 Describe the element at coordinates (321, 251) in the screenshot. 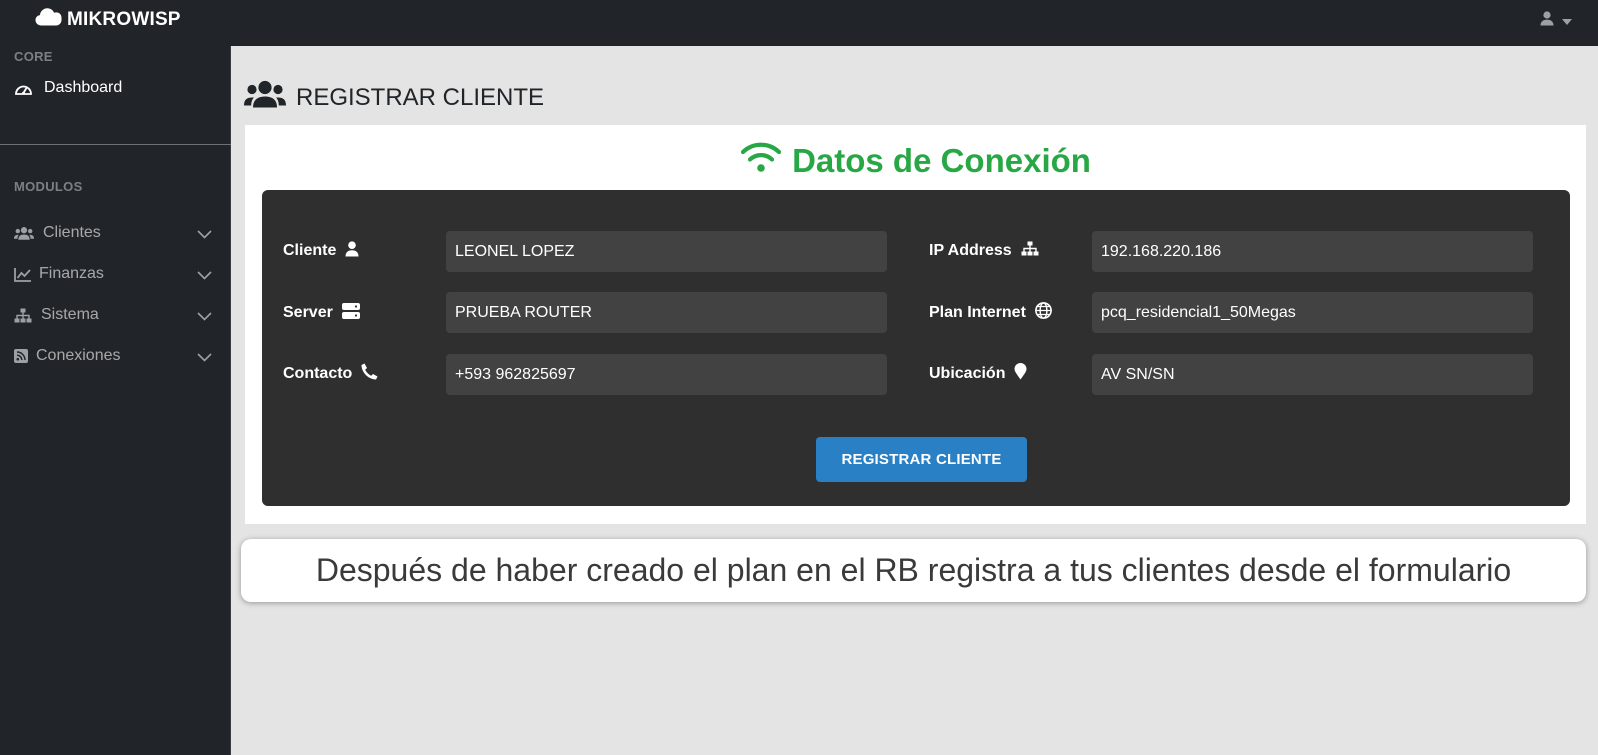

I see `cliente-label: Cliente` at that location.